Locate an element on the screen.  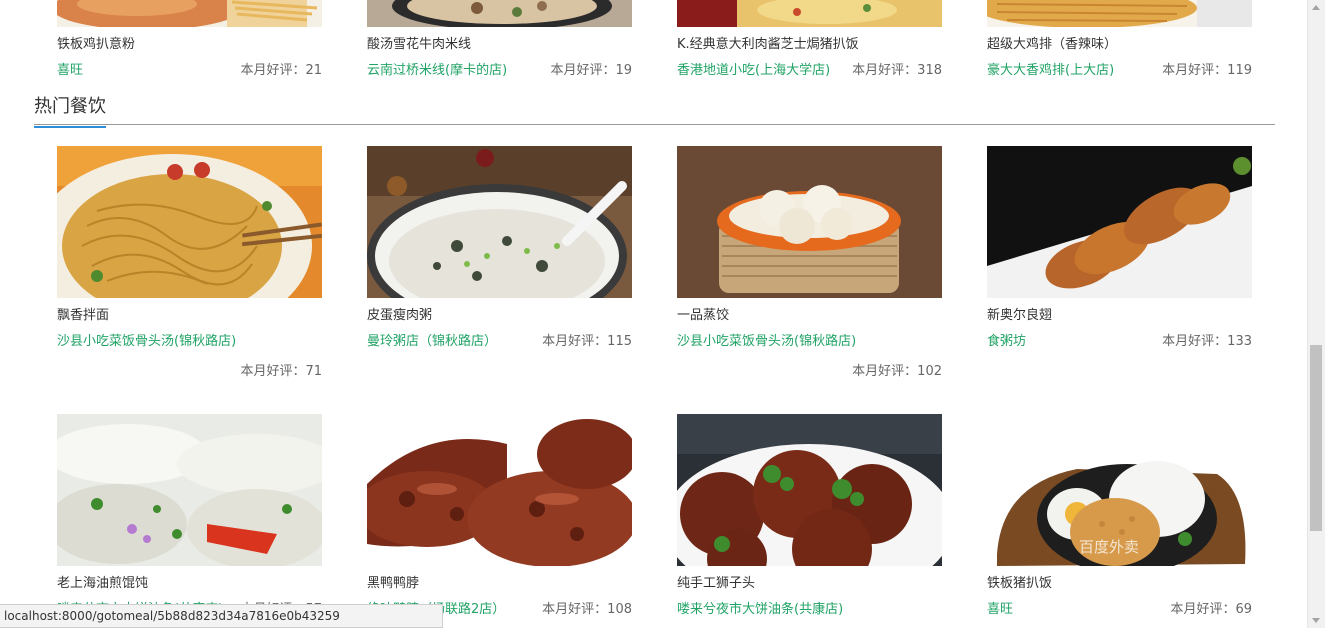
shop-link: 喽来兮夜市大饼油条(共康店) is located at coordinates (760, 607).